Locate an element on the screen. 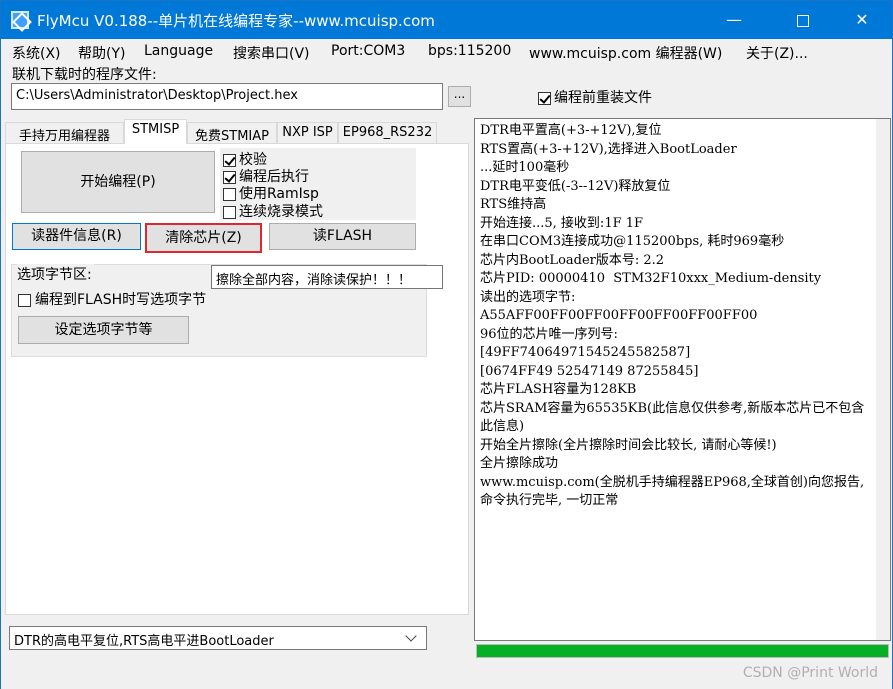 This screenshot has height=689, width=893. tab-nxp-isp: NXP ISP is located at coordinates (307, 132).